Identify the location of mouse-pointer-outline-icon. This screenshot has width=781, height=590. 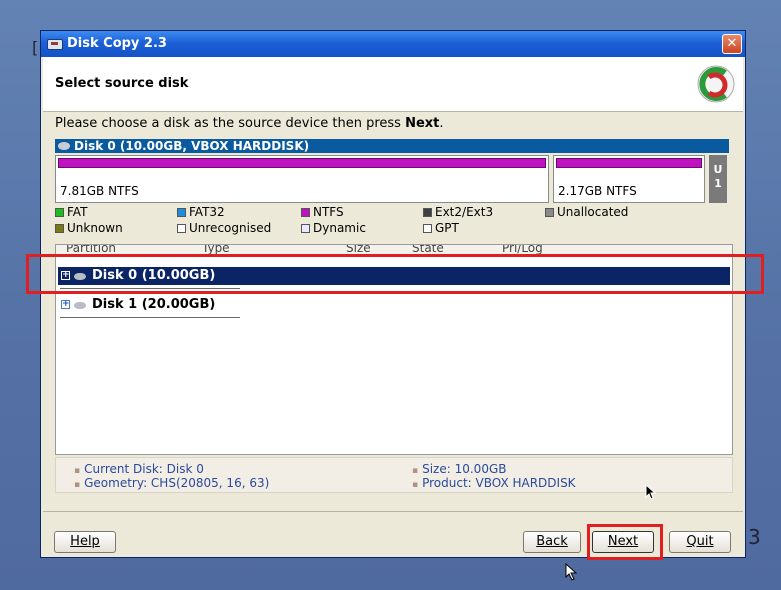
(571, 572).